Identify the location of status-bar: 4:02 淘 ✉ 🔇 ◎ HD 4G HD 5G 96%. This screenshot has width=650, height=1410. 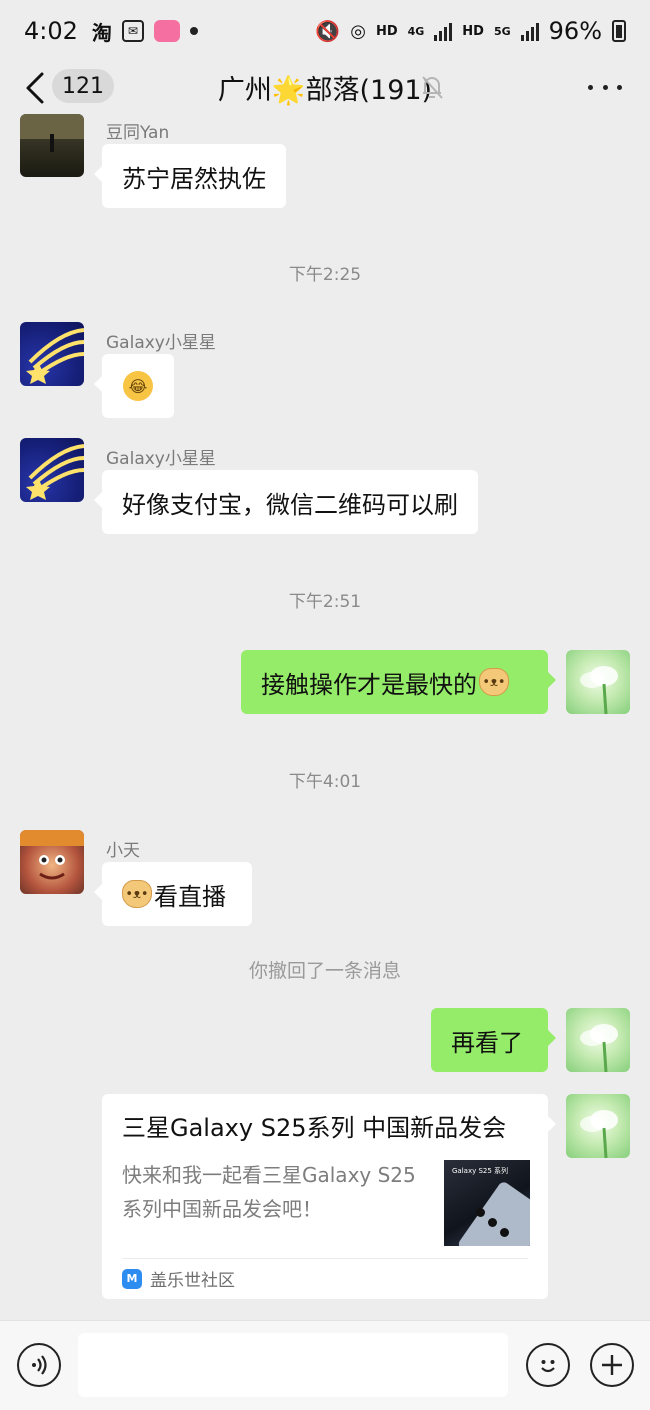
(325, 31).